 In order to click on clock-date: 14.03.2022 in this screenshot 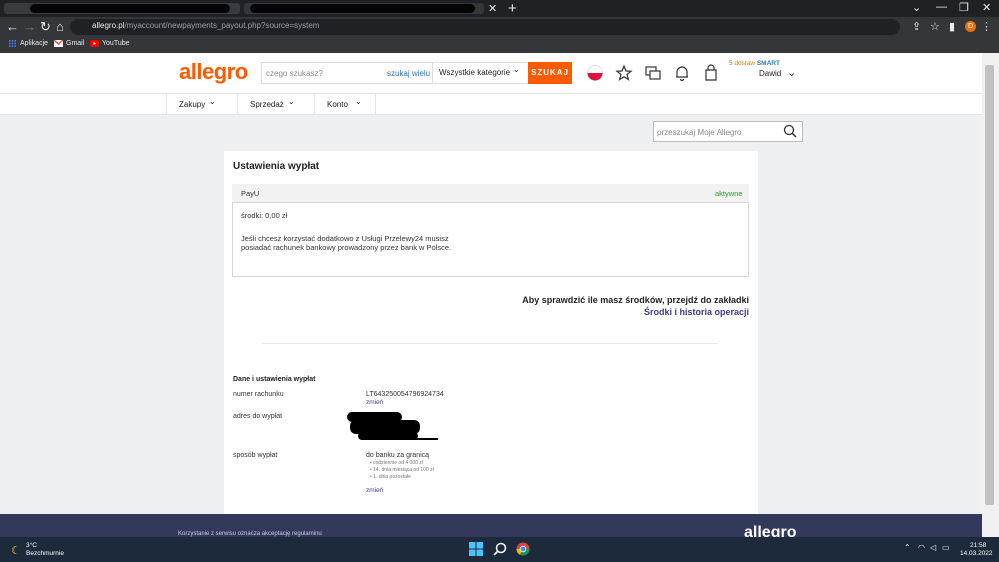, I will do `click(976, 553)`.